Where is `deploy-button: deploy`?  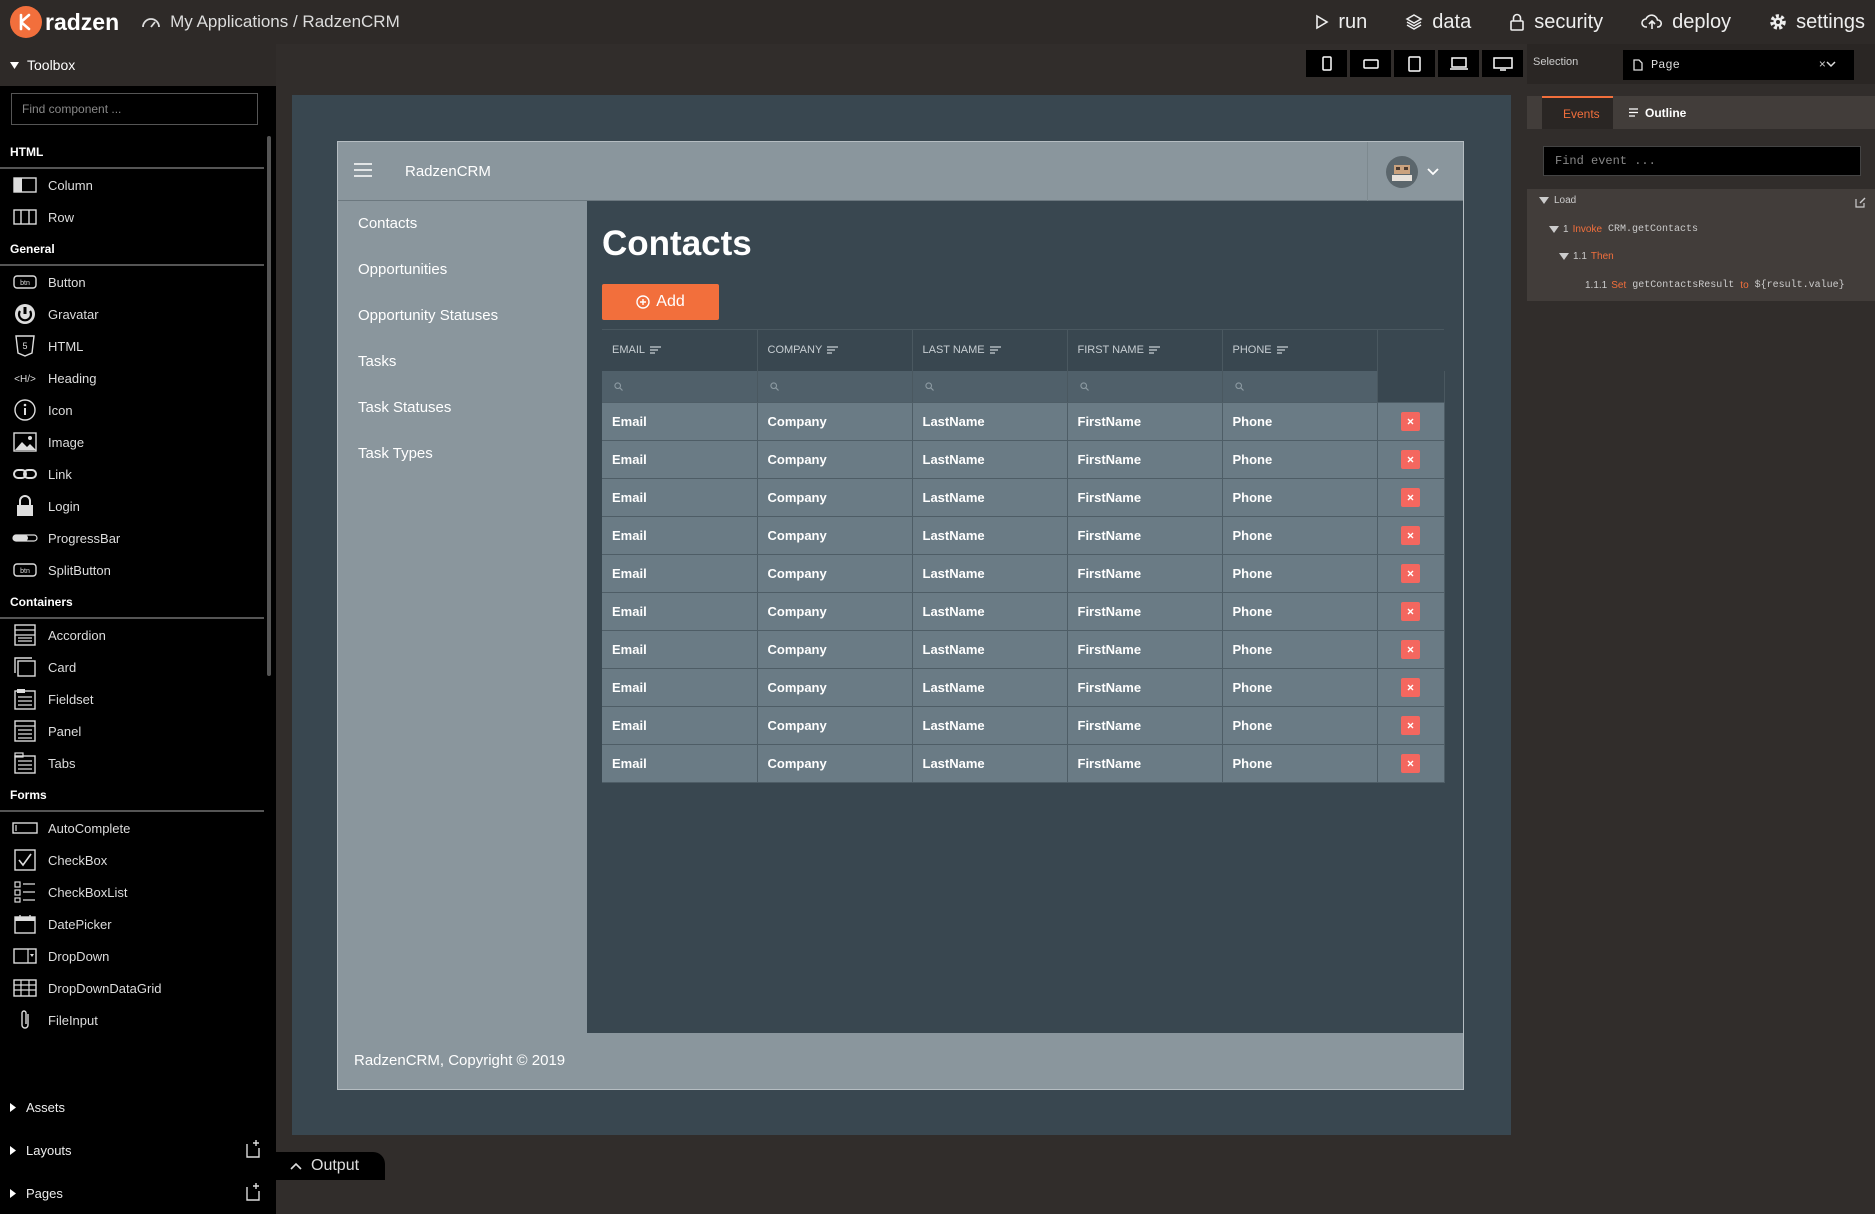 deploy-button: deploy is located at coordinates (1686, 22).